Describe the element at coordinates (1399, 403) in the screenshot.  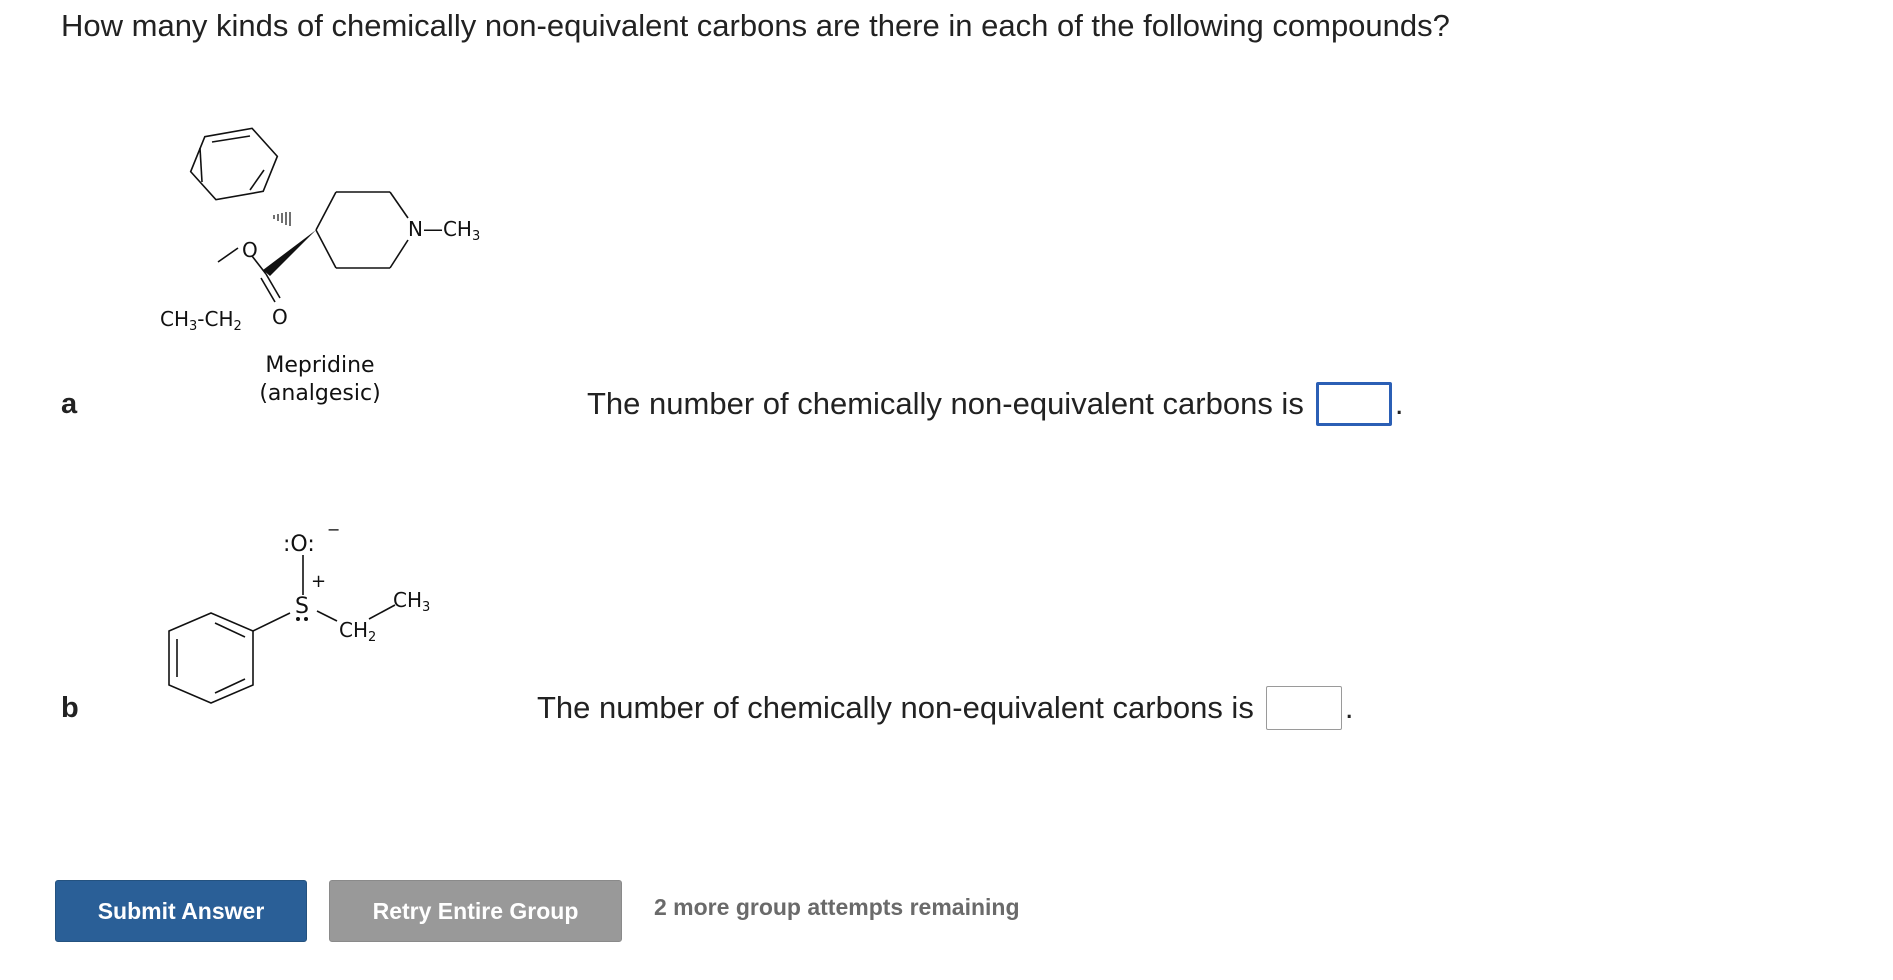
I see `answer-suffix-a: .` at that location.